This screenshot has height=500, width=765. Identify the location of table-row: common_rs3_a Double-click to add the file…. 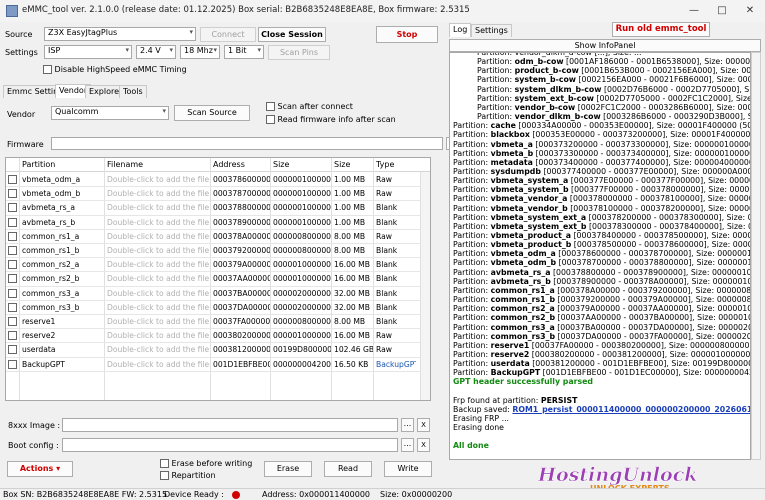
(213, 294).